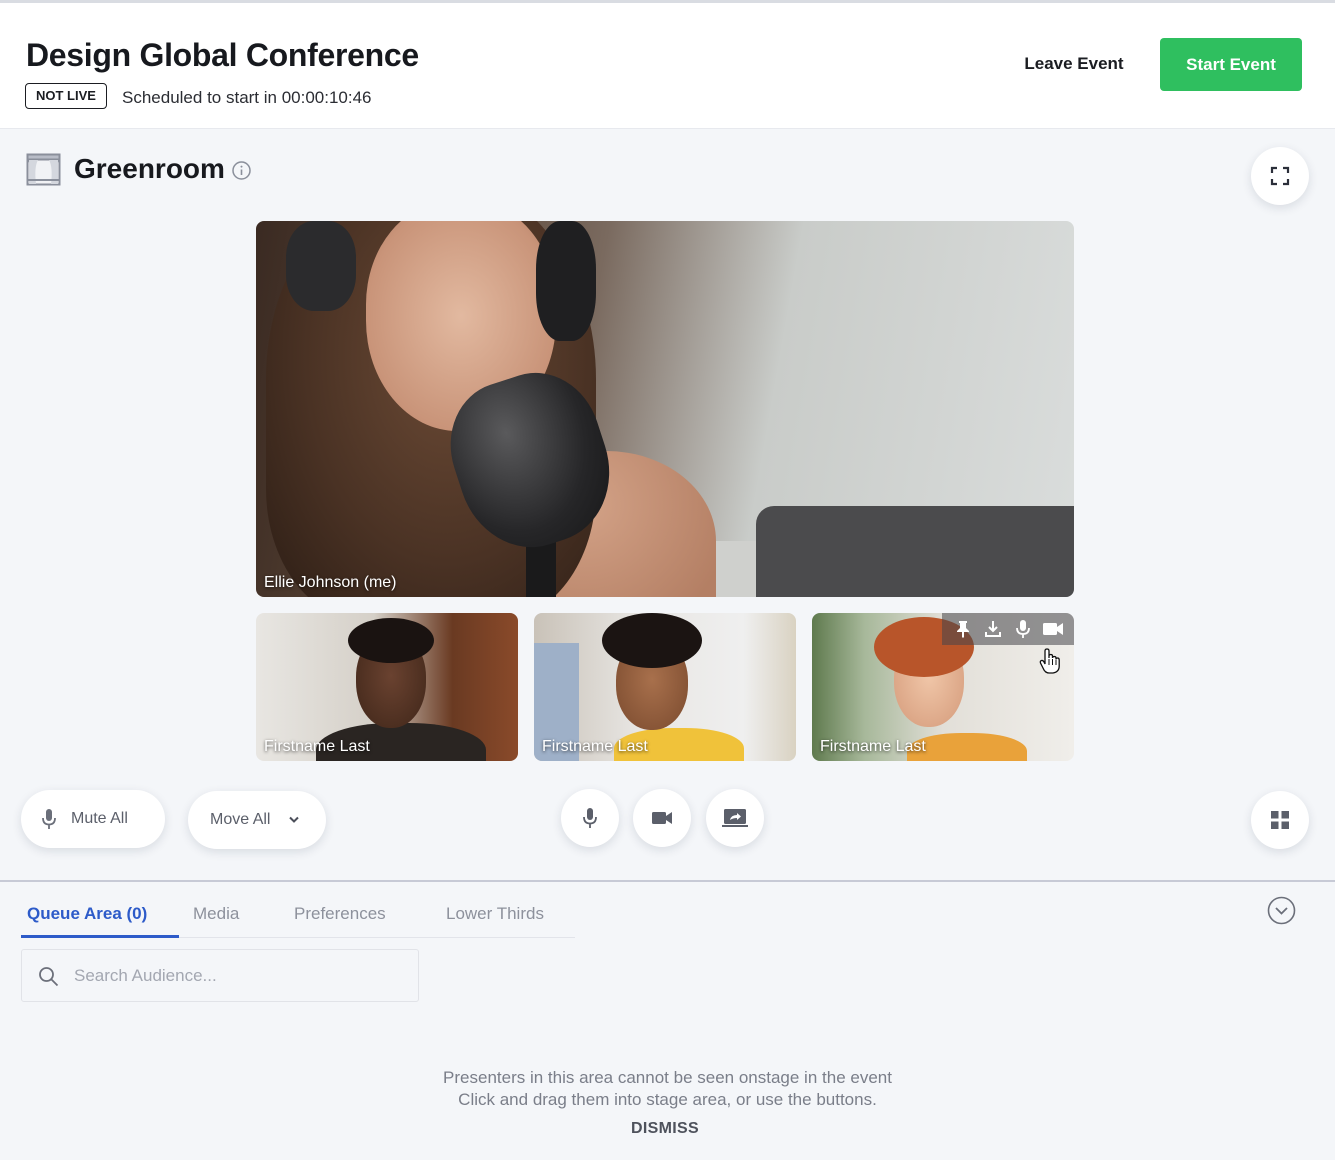 The height and width of the screenshot is (1160, 1335). What do you see at coordinates (495, 917) in the screenshot?
I see `tab-lower-thirds: Lower Thirds` at bounding box center [495, 917].